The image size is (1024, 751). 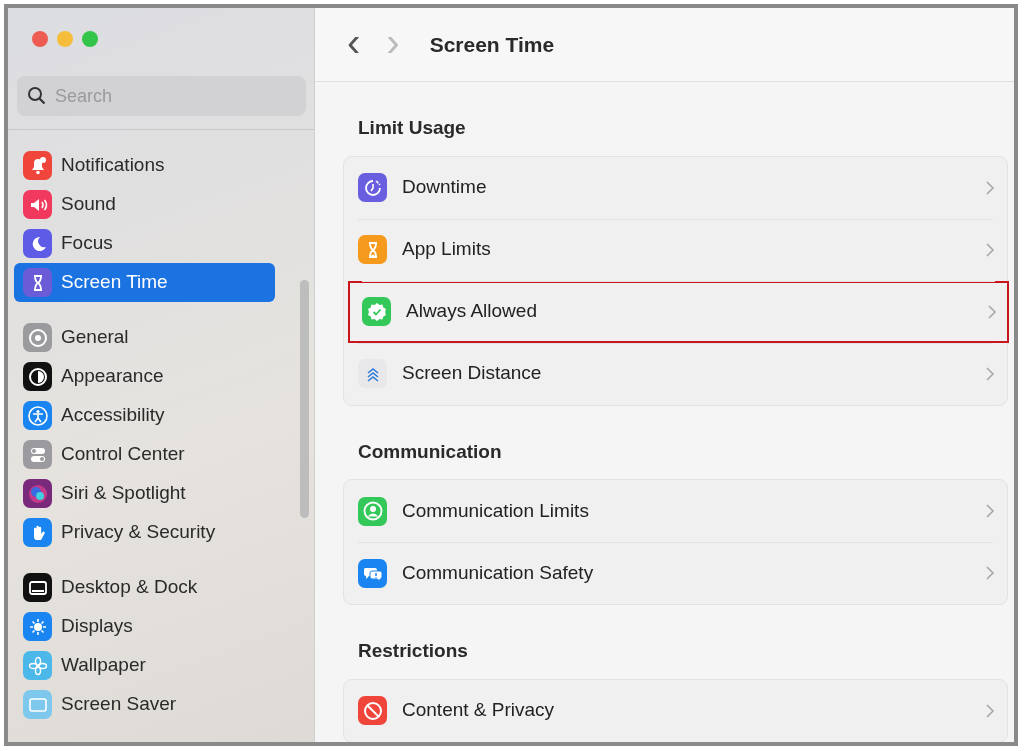 I want to click on sidebar-item: Sound, so click(x=144, y=204).